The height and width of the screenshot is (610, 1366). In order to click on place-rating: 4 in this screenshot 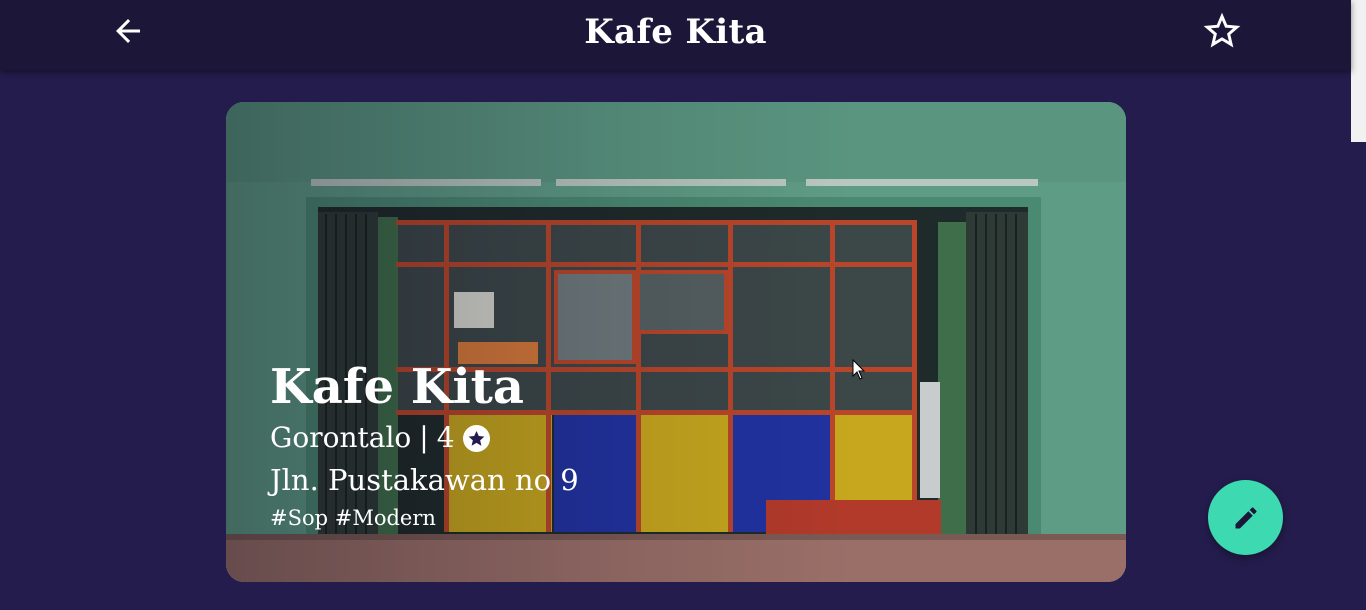, I will do `click(445, 437)`.